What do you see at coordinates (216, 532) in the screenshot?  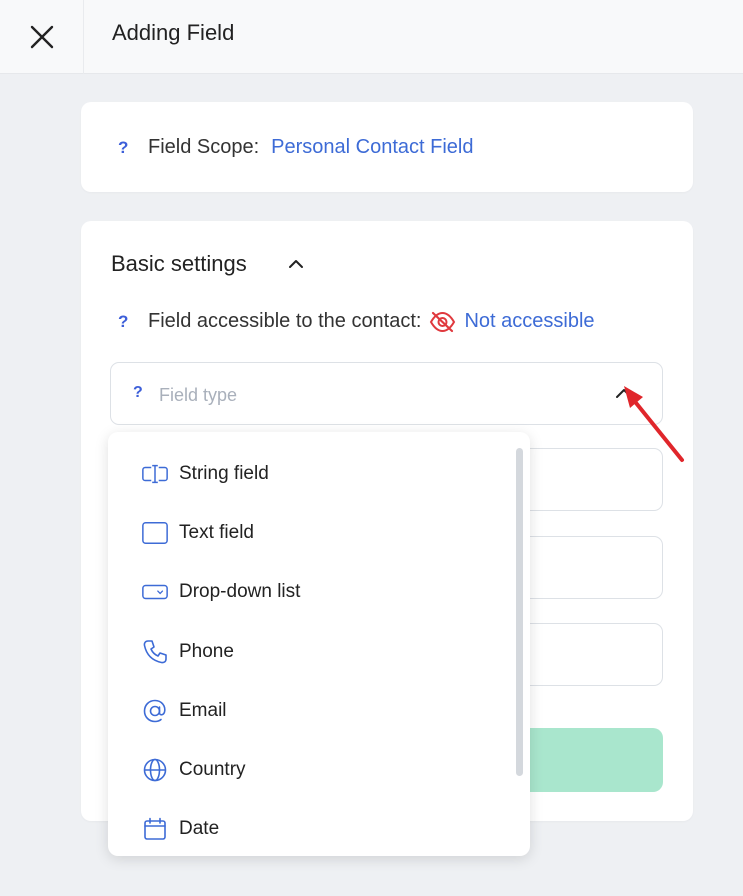 I see `dropdown-item-label: Text field` at bounding box center [216, 532].